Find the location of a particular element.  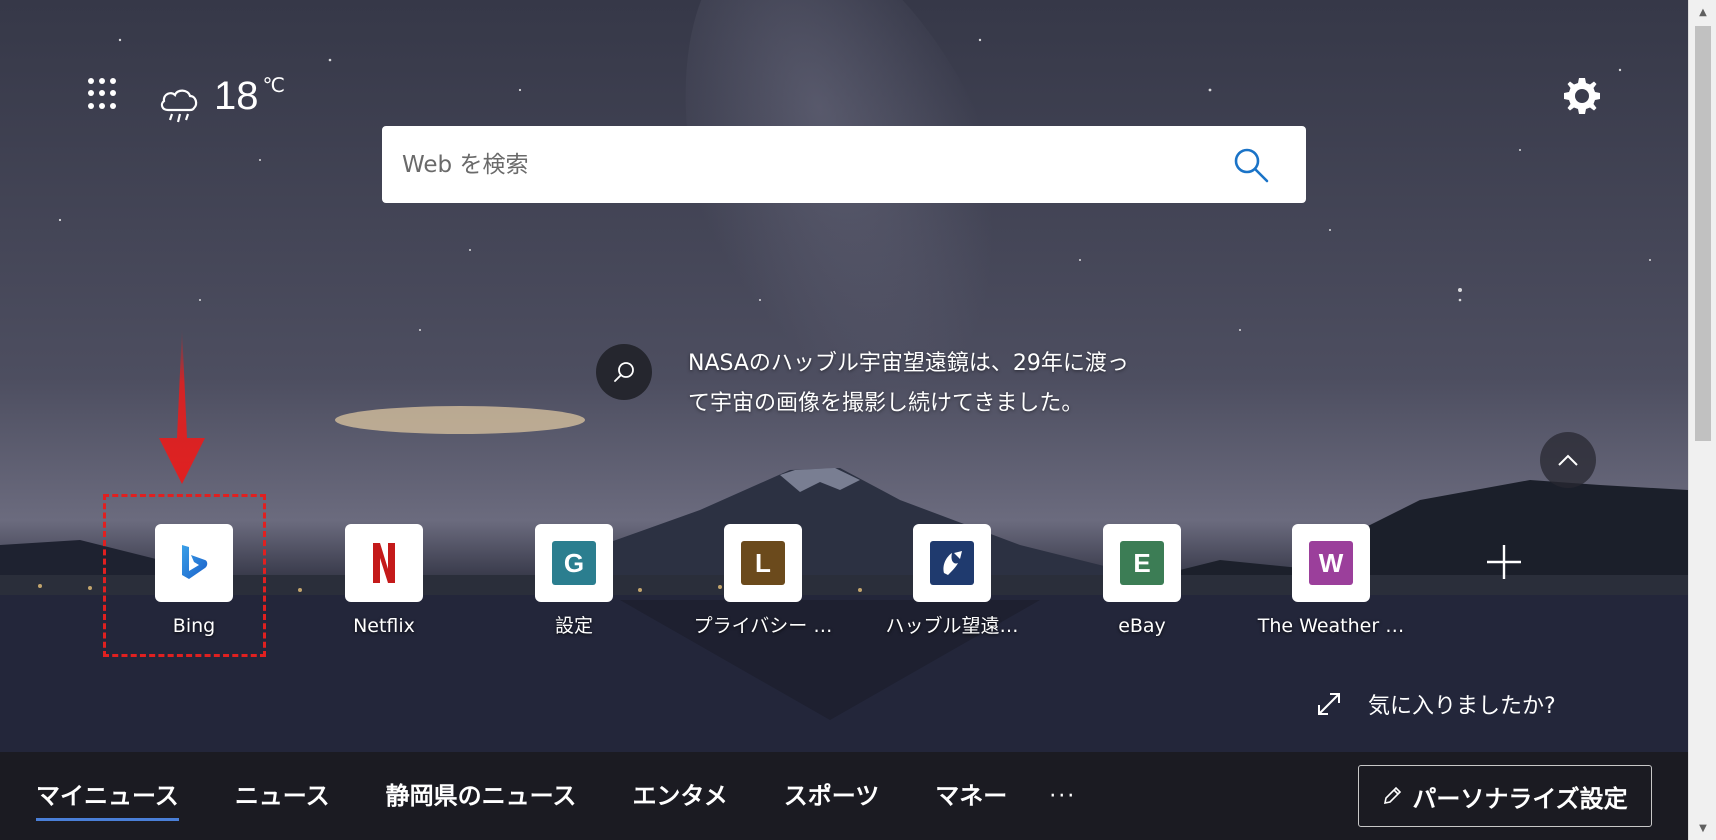

quick-link-settings: G 設定 is located at coordinates (574, 581).